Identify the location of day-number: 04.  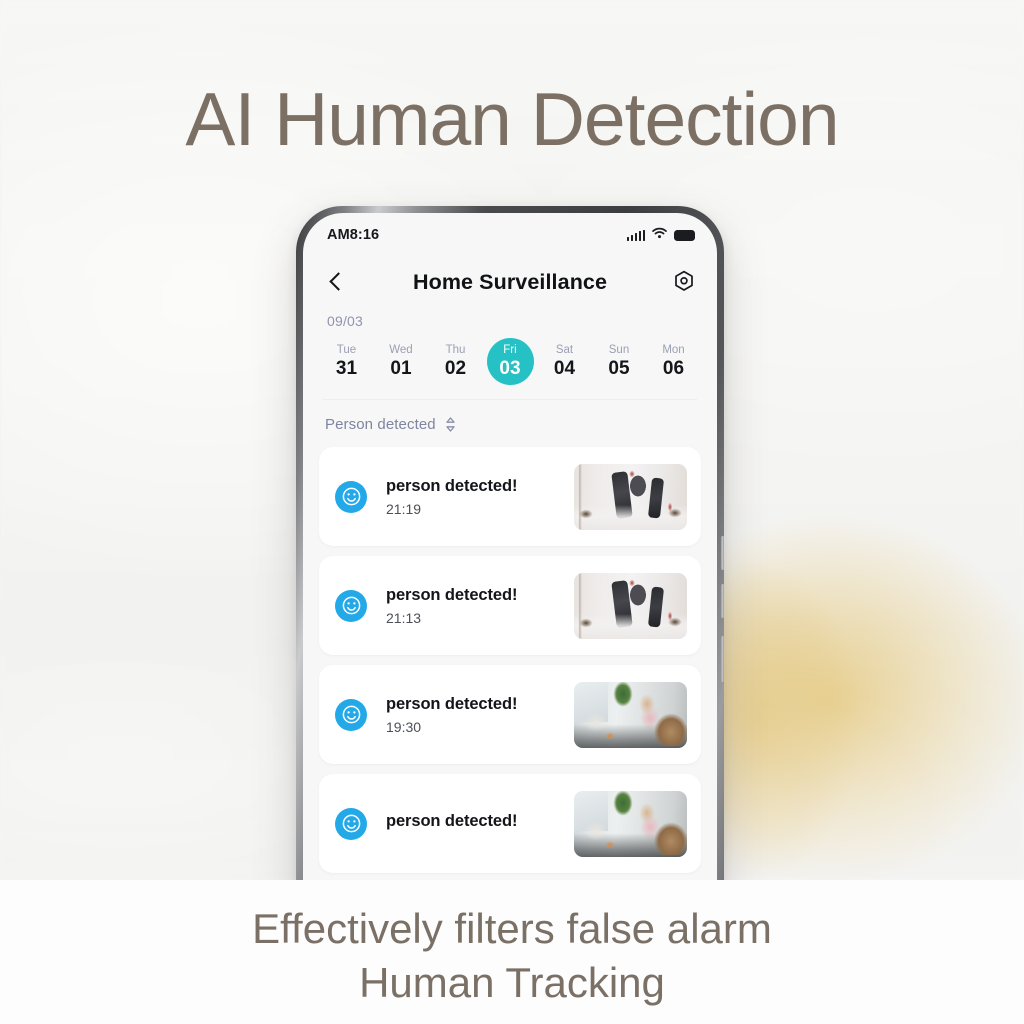
(564, 368).